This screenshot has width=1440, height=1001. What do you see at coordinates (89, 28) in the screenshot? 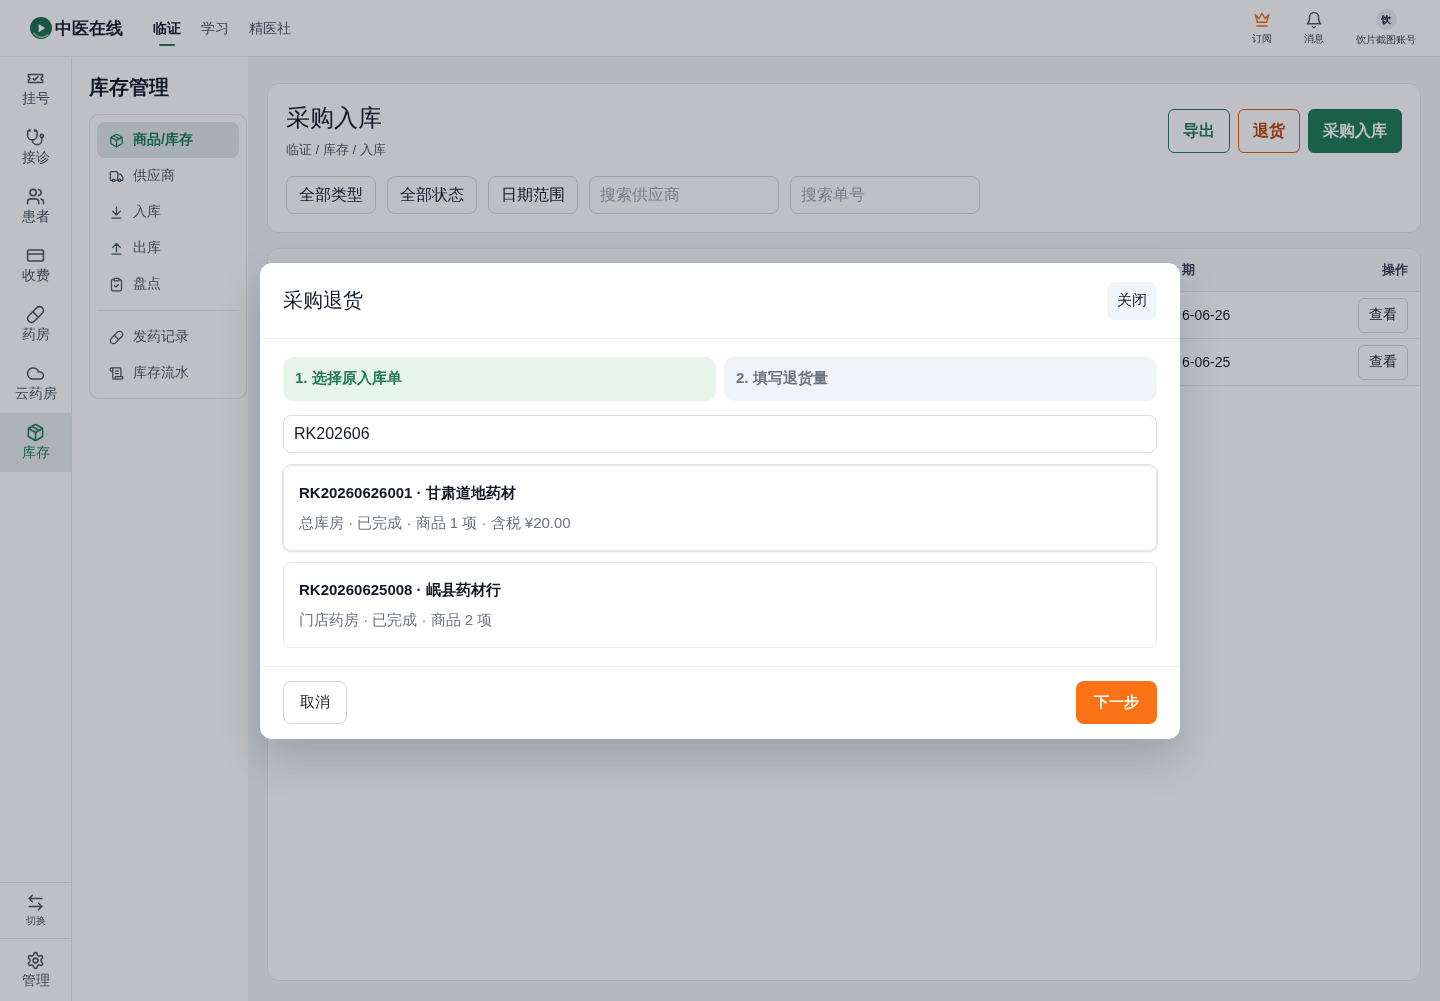
I see `app-name: 中医在线` at bounding box center [89, 28].